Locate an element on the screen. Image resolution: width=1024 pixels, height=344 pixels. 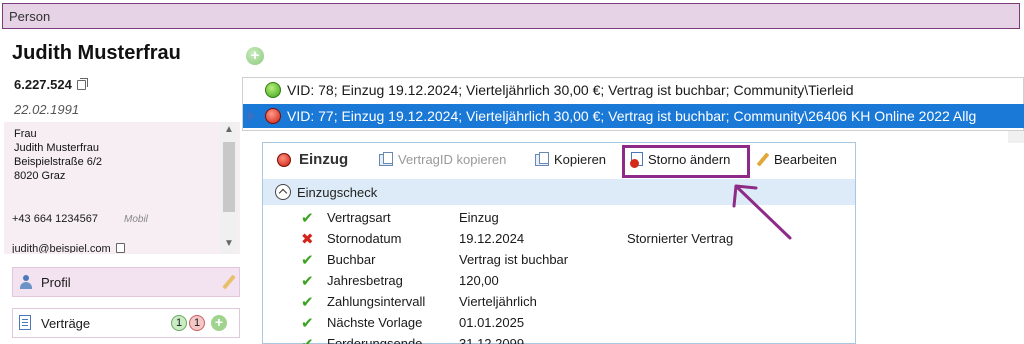
address-name: Judith Musterfrau is located at coordinates (56, 148).